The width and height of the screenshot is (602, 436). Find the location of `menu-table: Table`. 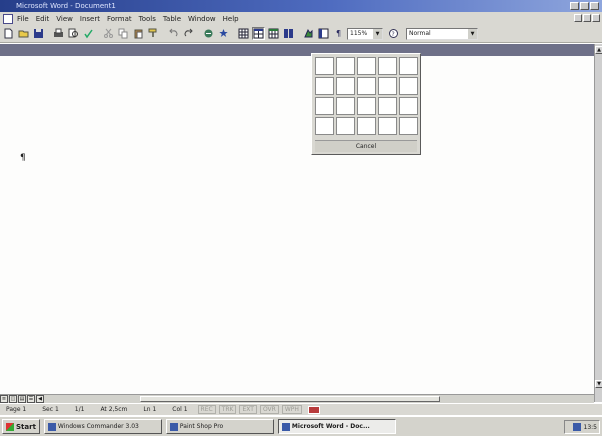

menu-table: Table is located at coordinates (172, 19).